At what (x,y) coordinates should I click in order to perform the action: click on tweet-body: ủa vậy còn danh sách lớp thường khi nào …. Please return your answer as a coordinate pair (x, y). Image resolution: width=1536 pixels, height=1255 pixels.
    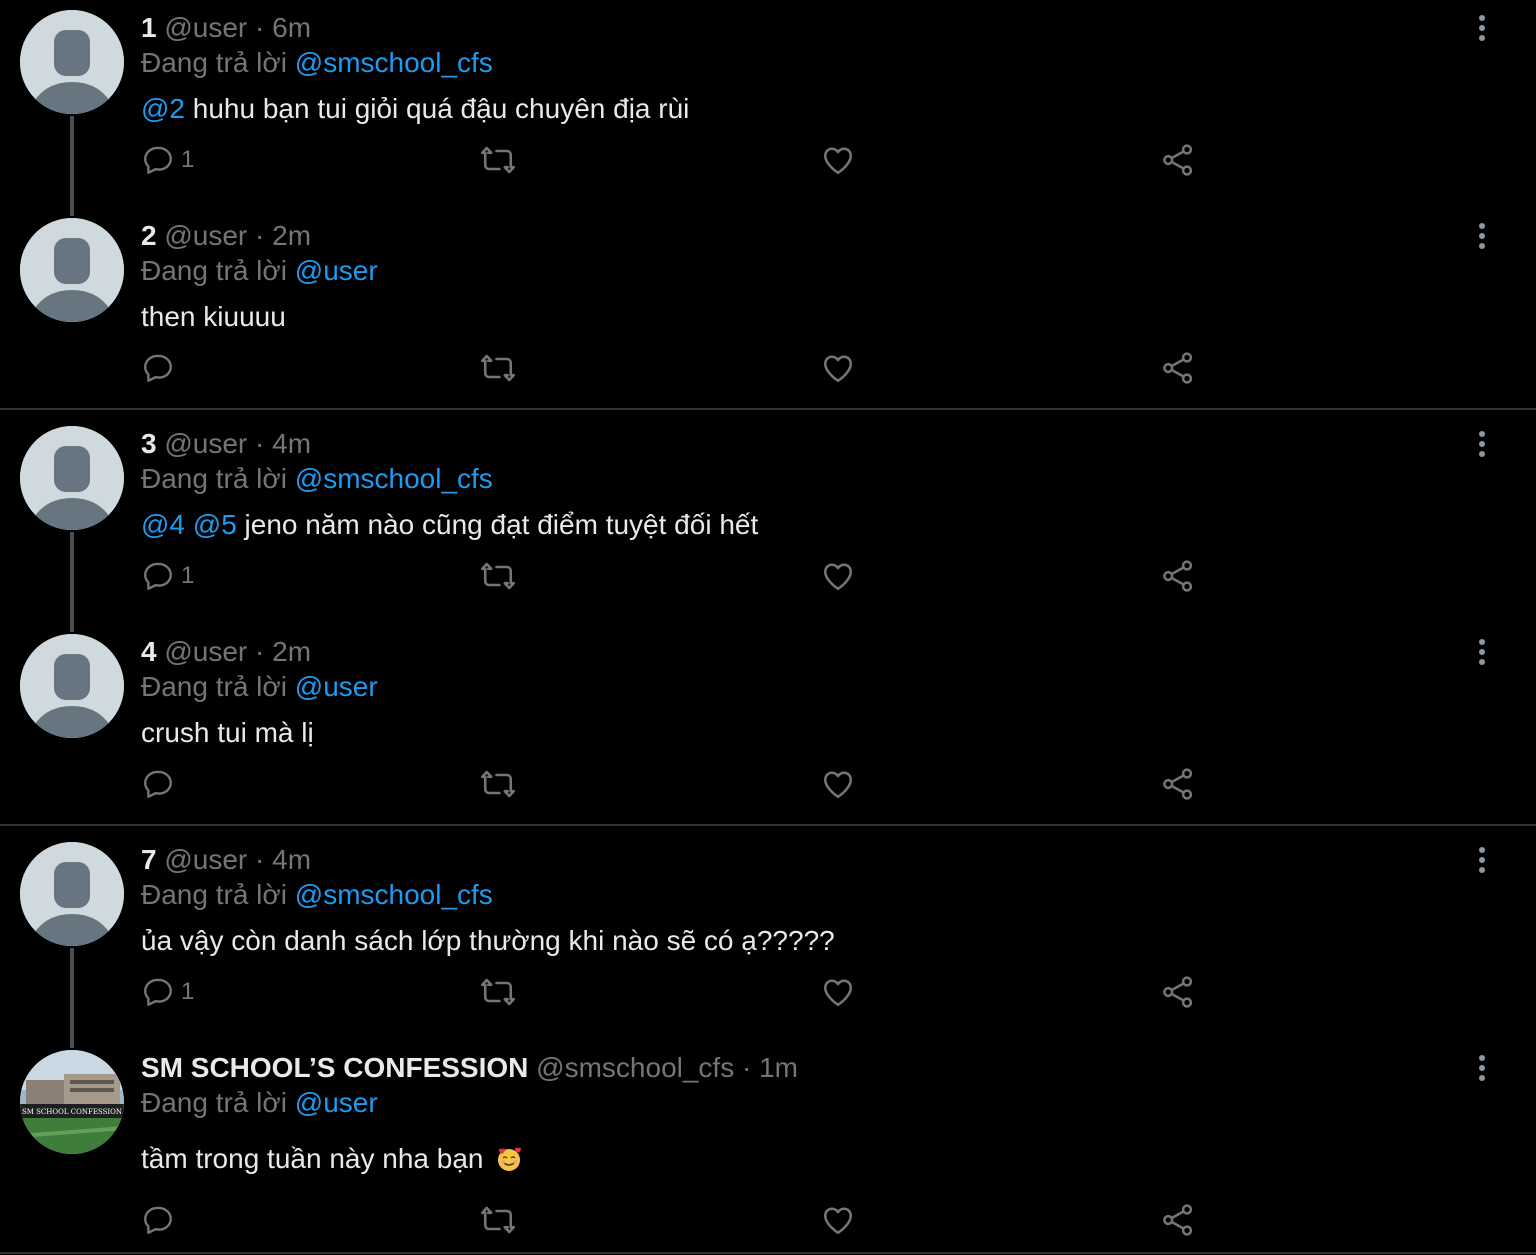
    Looking at the image, I should click on (488, 940).